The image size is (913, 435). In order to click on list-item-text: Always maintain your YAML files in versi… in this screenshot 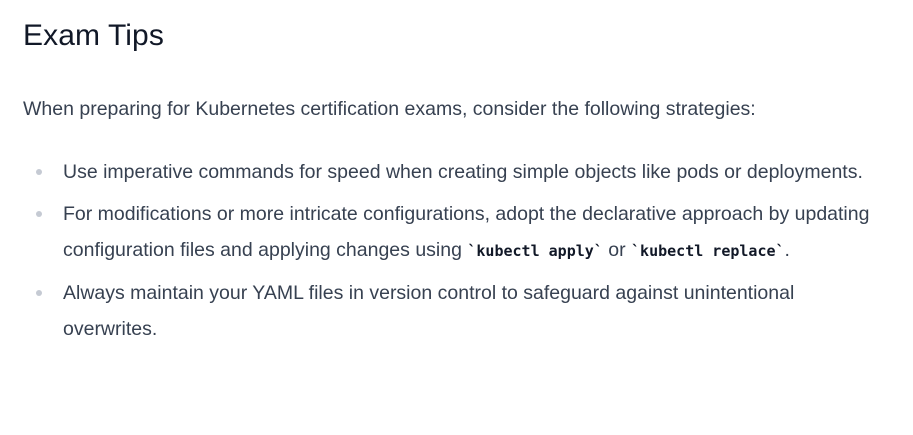, I will do `click(429, 311)`.